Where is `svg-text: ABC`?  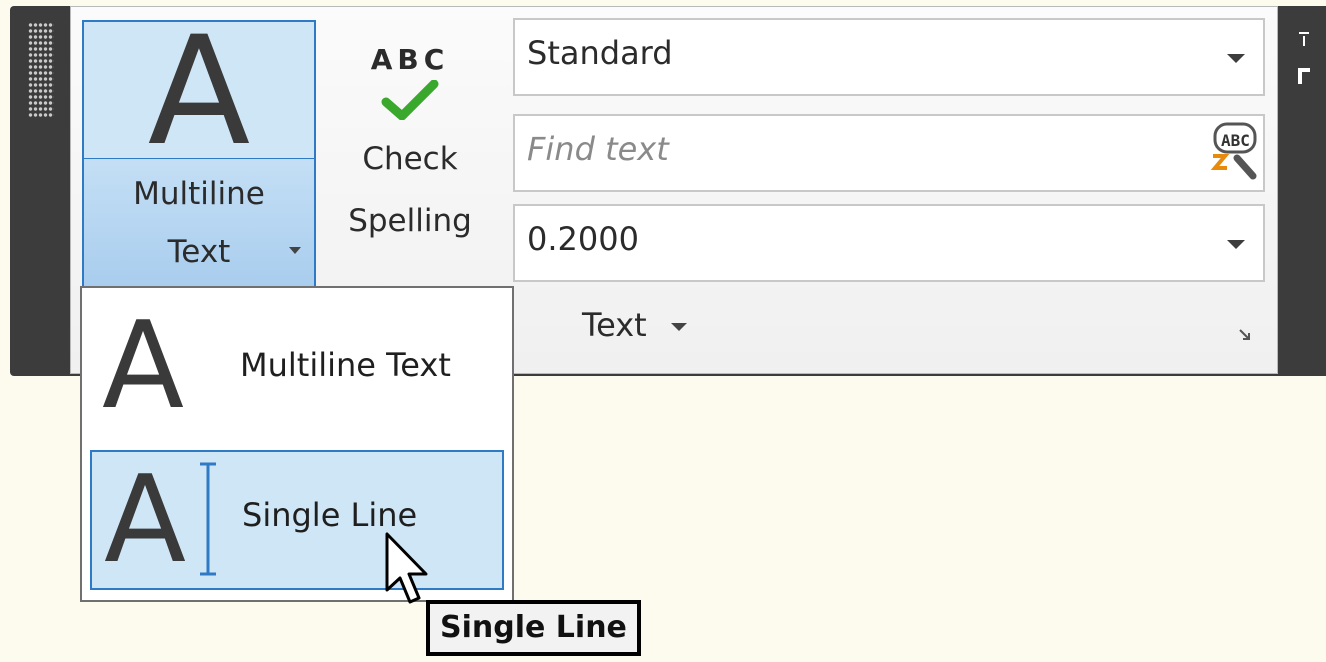
svg-text: ABC is located at coordinates (1235, 140).